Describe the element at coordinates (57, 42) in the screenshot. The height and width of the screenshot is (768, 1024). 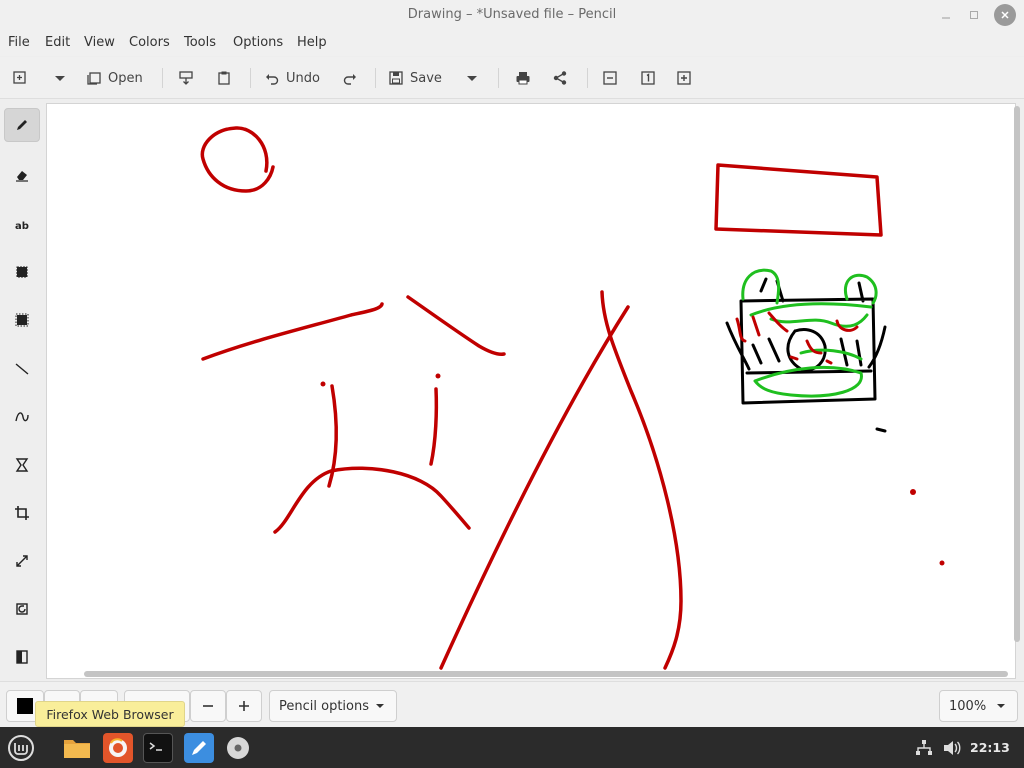
I see `menu-edit: Edit` at that location.